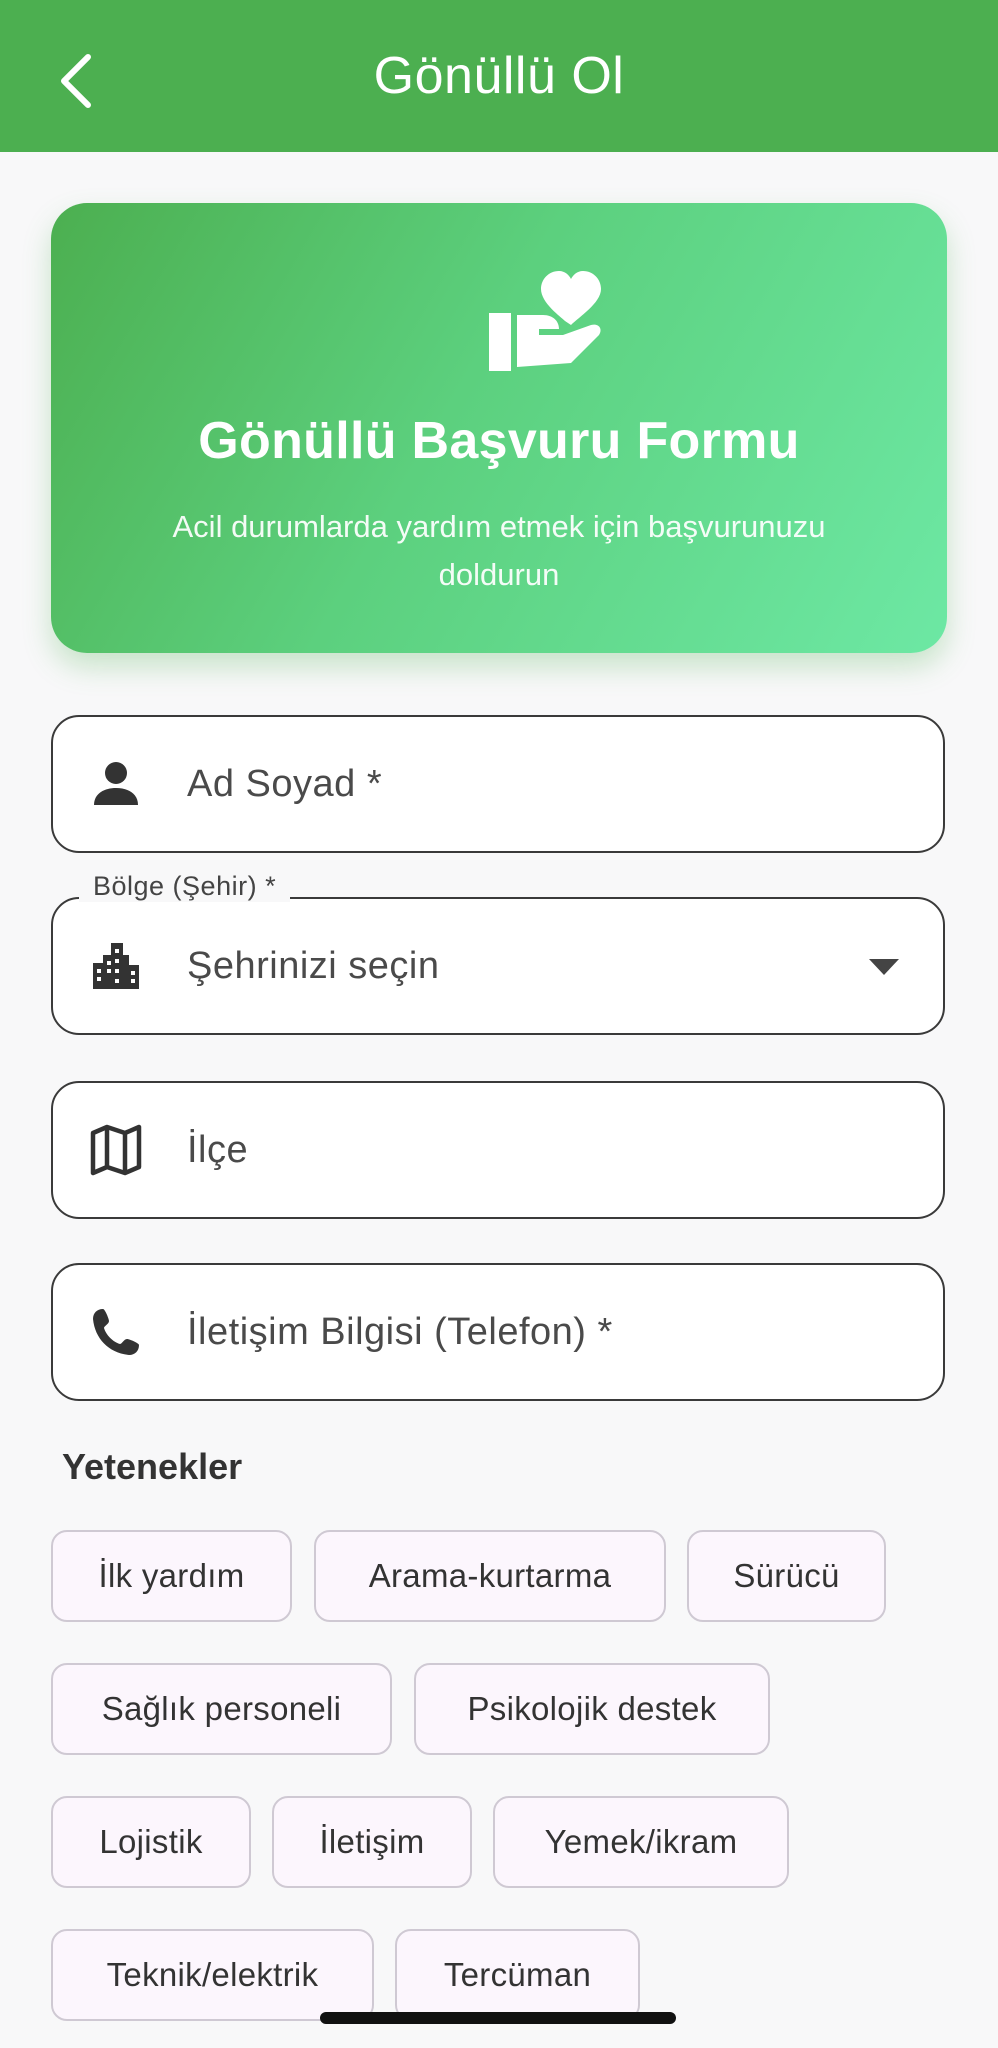 The image size is (998, 2048). I want to click on city-icon, so click(116, 966).